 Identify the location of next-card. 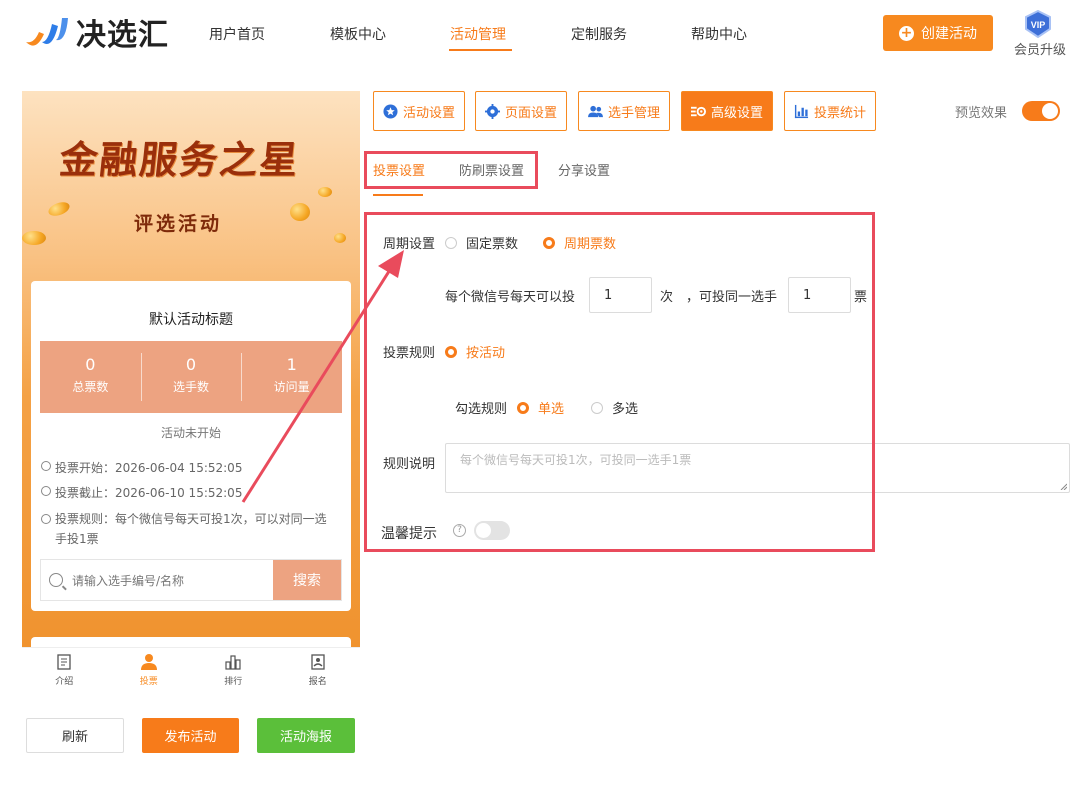
(191, 642).